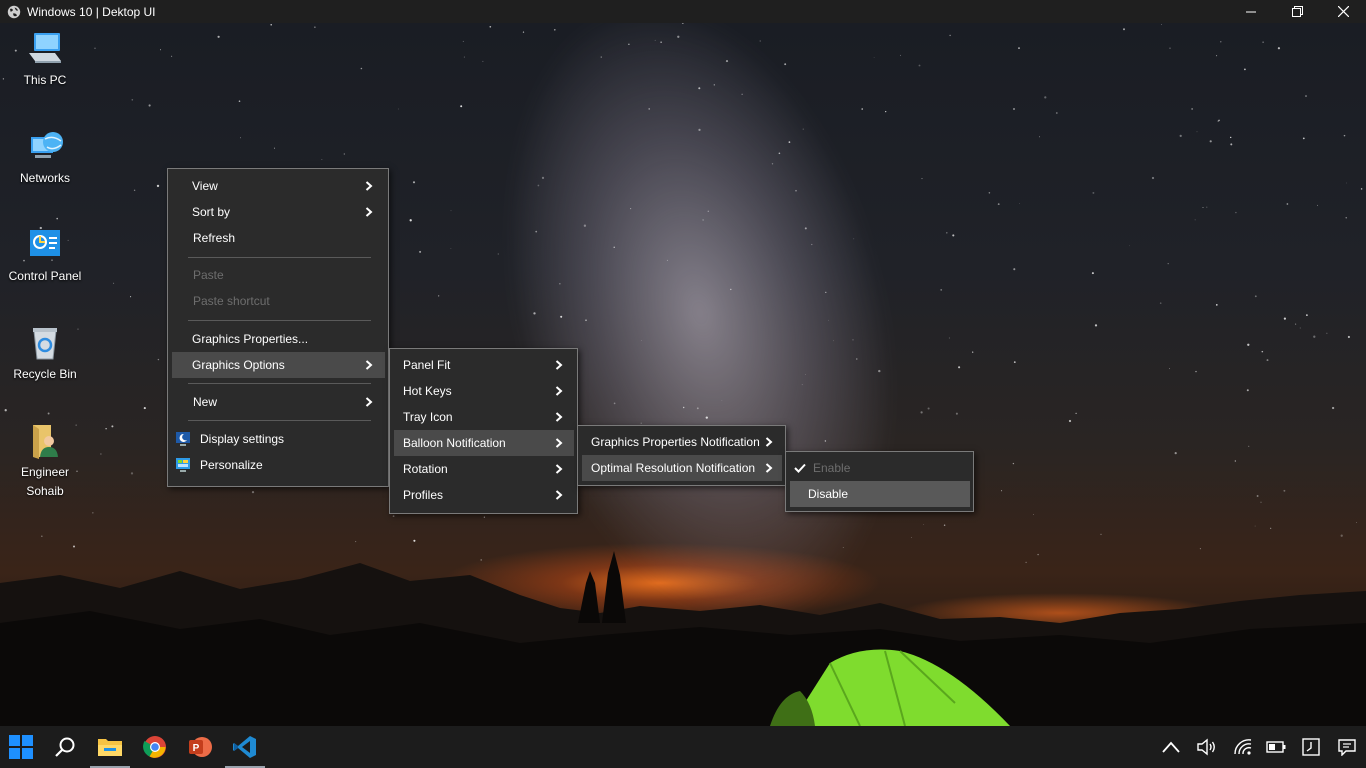  I want to click on menu-item-view: View, so click(278, 186).